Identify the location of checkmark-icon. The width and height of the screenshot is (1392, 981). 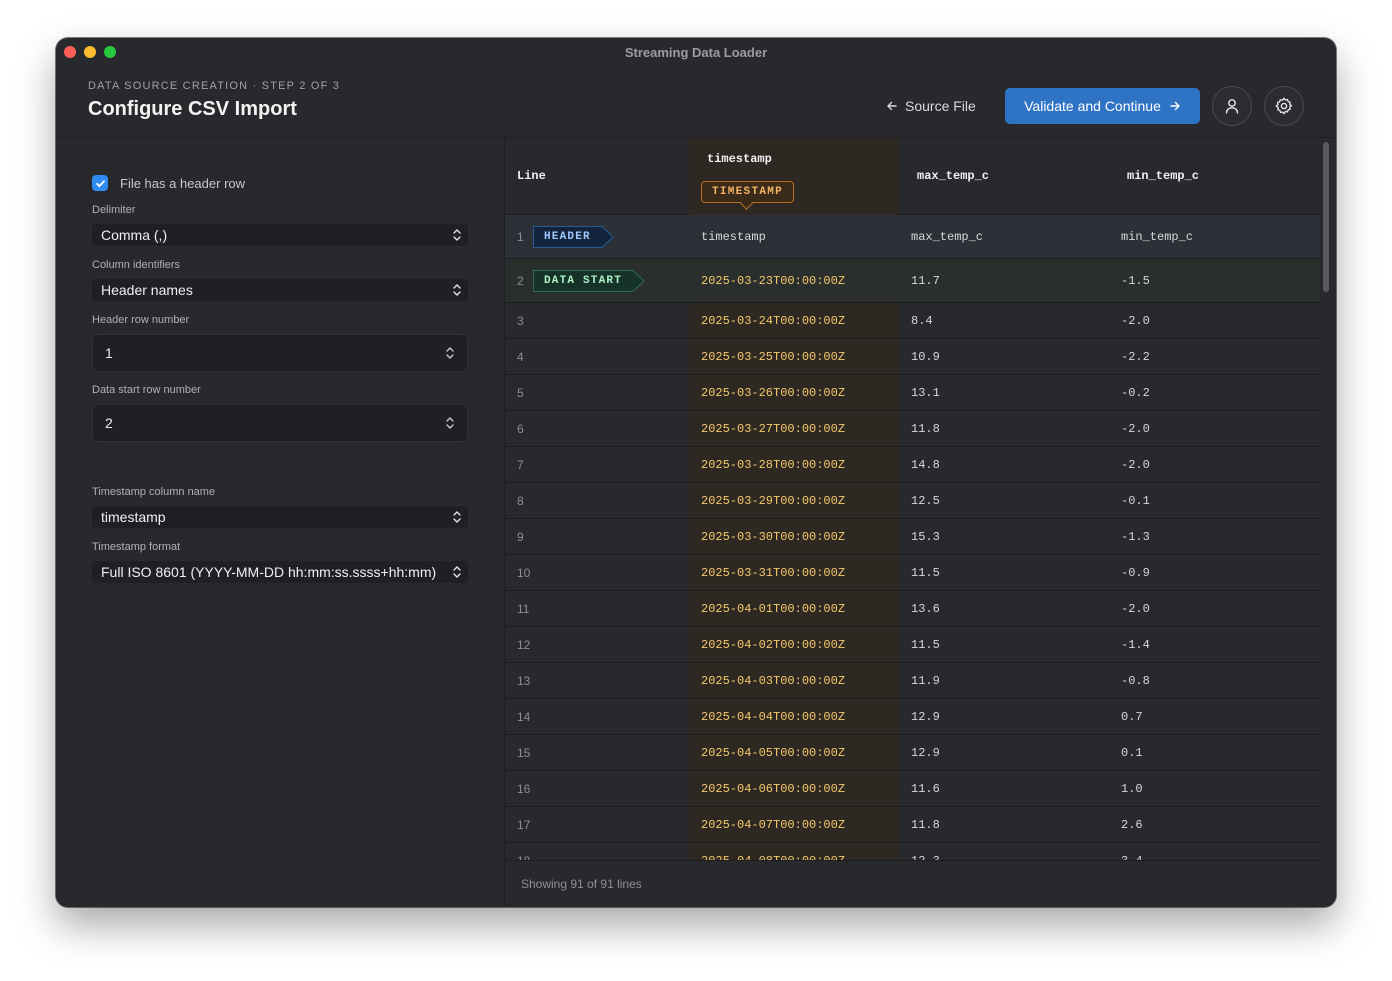
(100, 183).